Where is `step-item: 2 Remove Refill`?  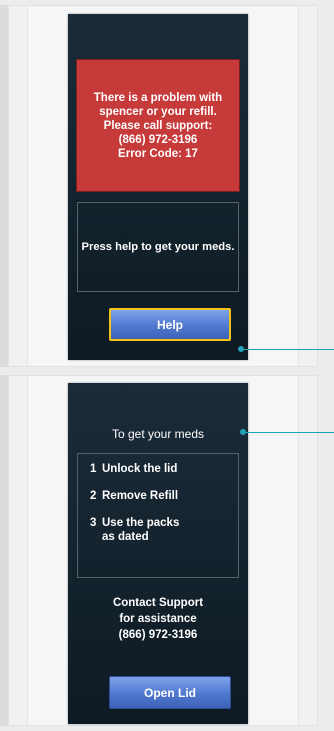
step-item: 2 Remove Refill is located at coordinates (164, 496).